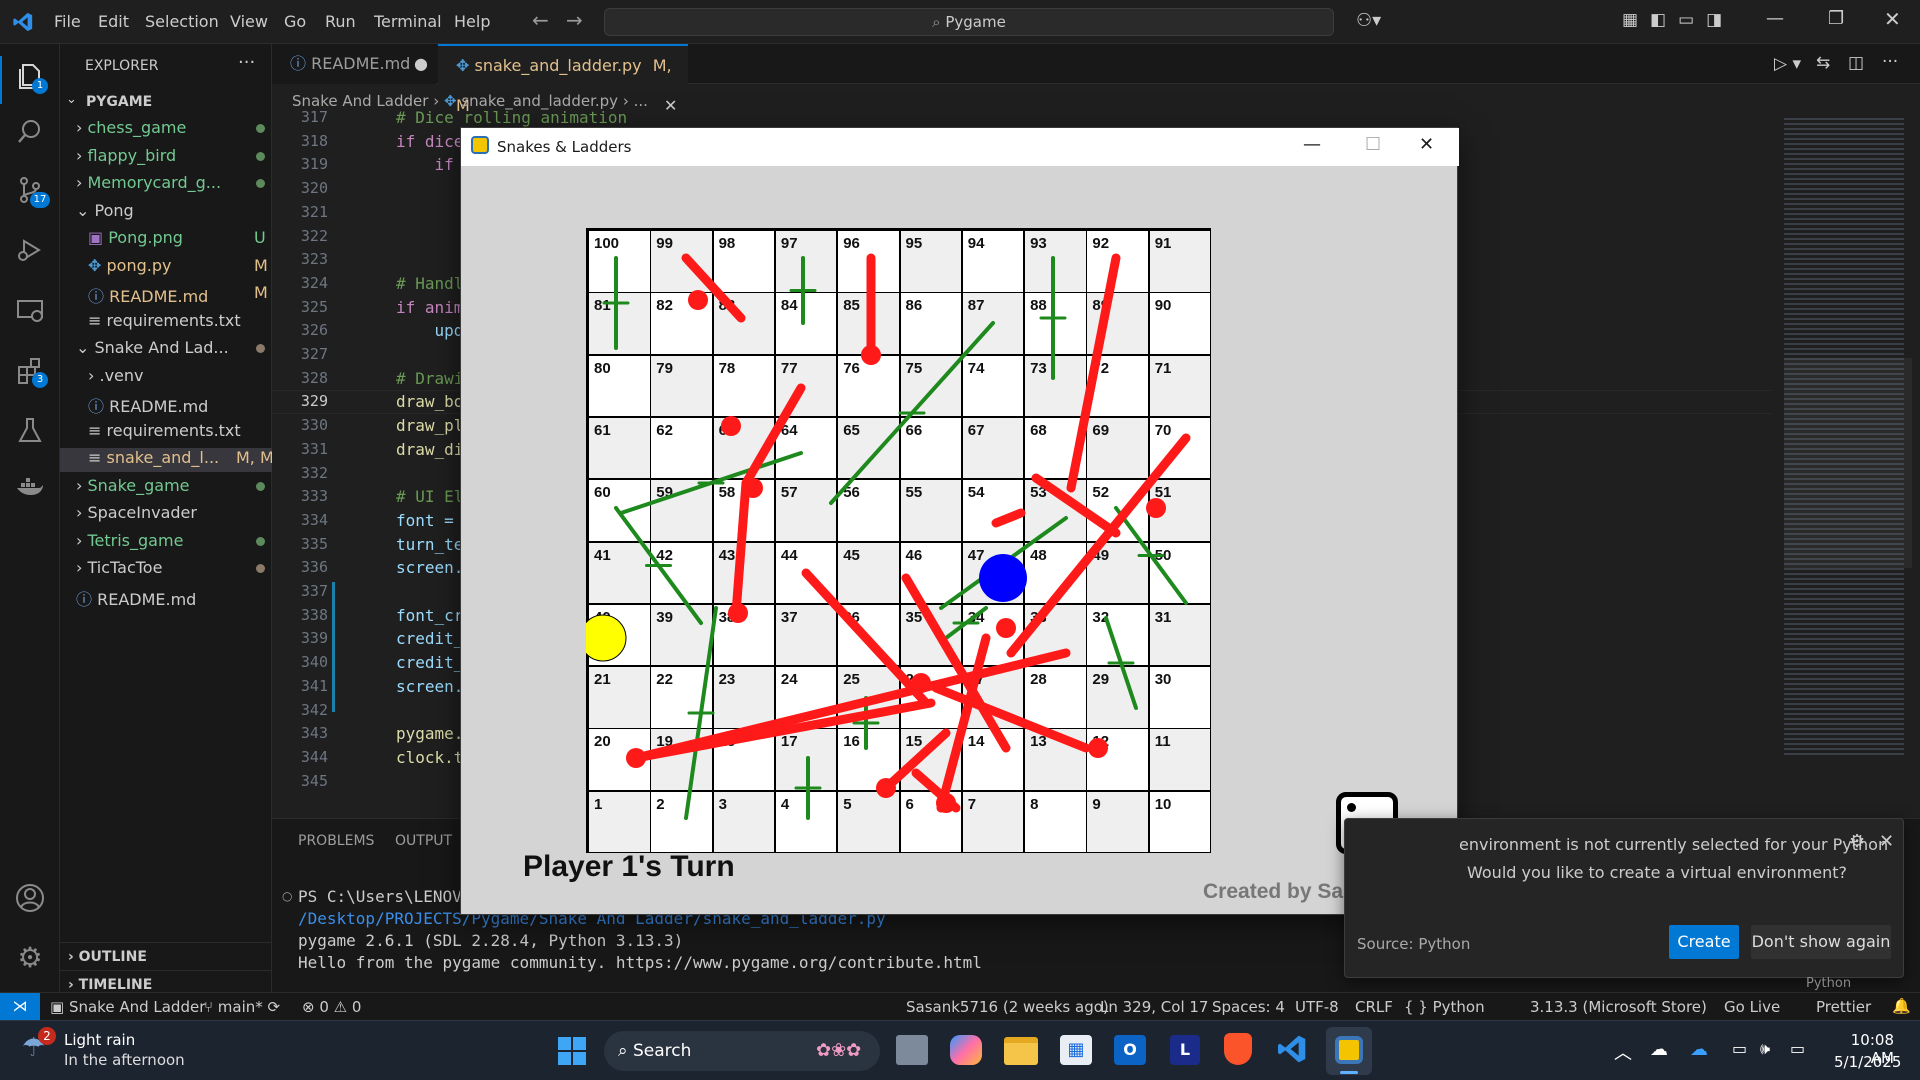 This screenshot has width=1920, height=1080. Describe the element at coordinates (105, 210) in the screenshot. I see `tree-item: ⌄ Pong` at that location.